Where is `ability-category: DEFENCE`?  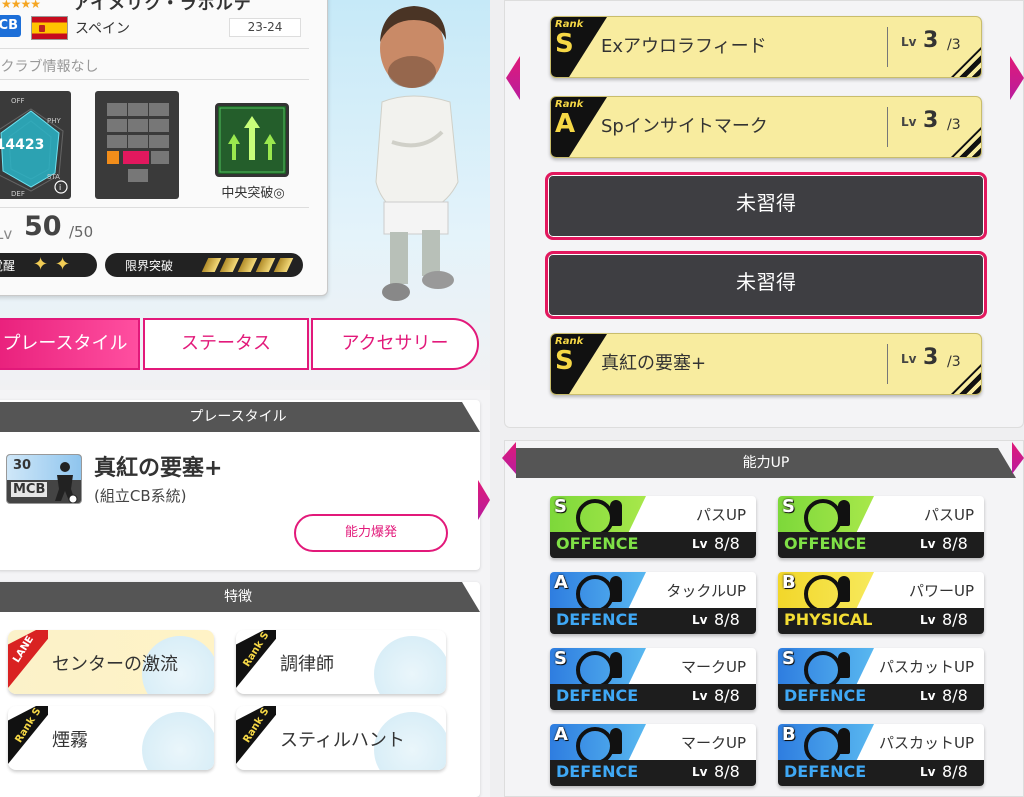
ability-category: DEFENCE is located at coordinates (597, 695).